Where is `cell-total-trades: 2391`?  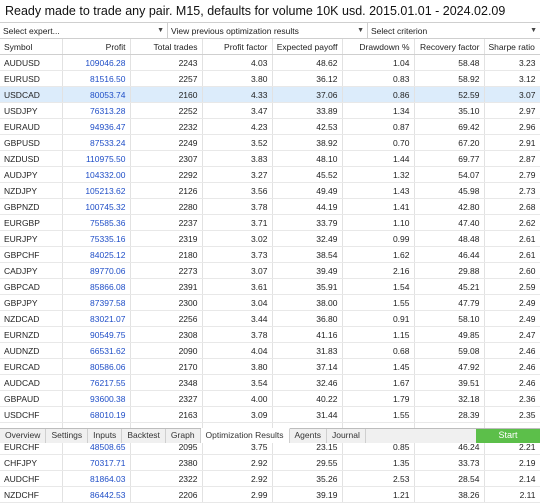
cell-total-trades: 2391 is located at coordinates (166, 286).